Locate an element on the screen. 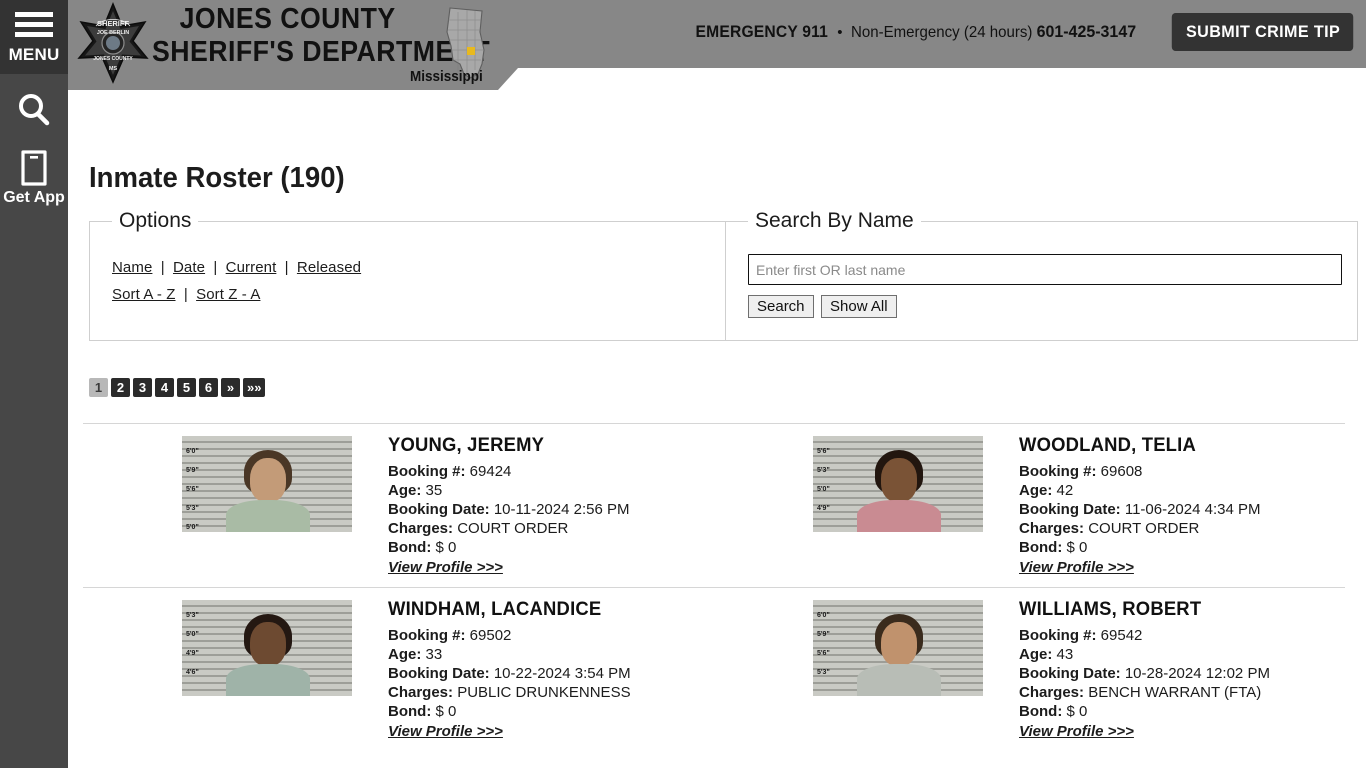  height-chart-tick-label: 5'0" is located at coordinates (823, 489).